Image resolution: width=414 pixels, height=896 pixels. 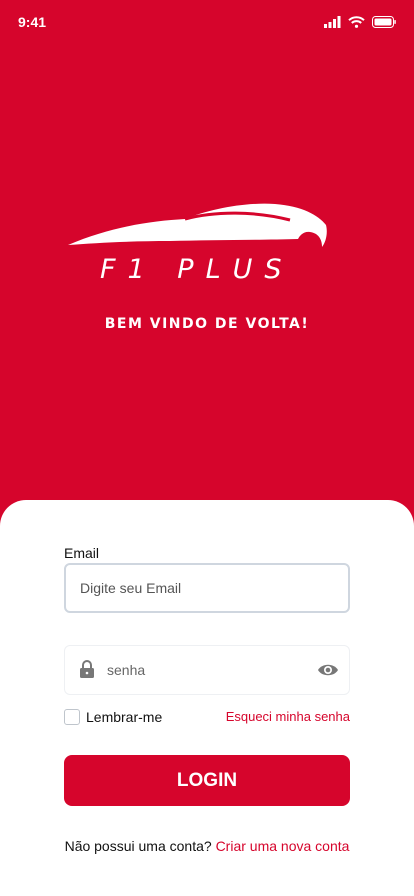 I want to click on battery-icon, so click(x=384, y=22).